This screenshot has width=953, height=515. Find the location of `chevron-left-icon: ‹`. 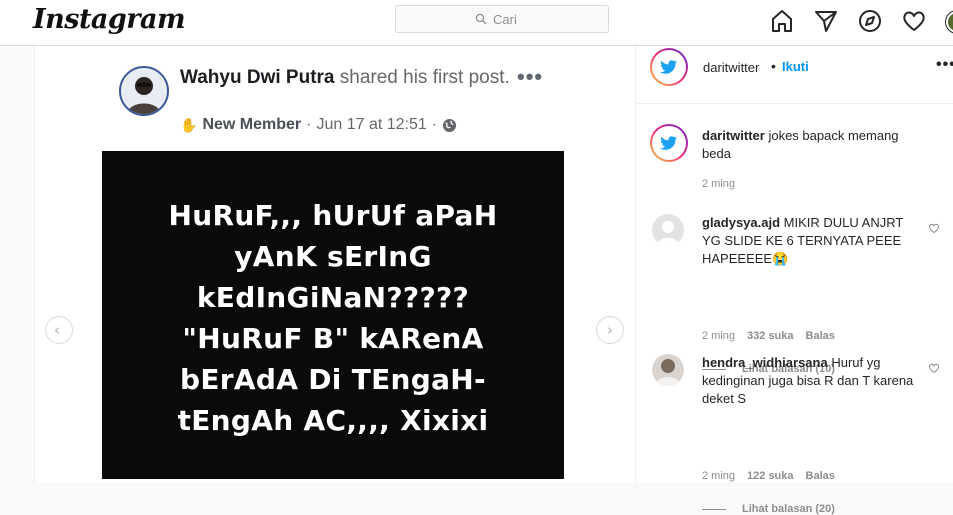

chevron-left-icon: ‹ is located at coordinates (57, 330).